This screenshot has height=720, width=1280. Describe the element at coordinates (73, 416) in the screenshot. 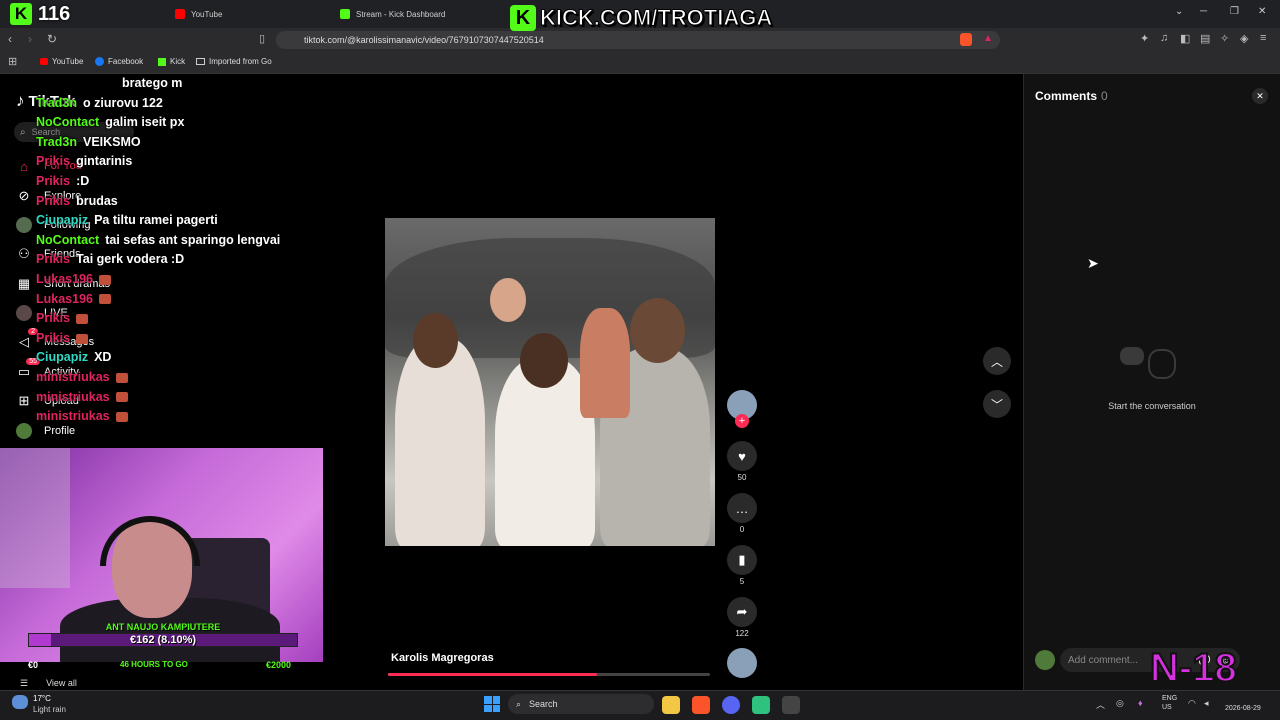

I see `chat-username: ministriukas` at that location.